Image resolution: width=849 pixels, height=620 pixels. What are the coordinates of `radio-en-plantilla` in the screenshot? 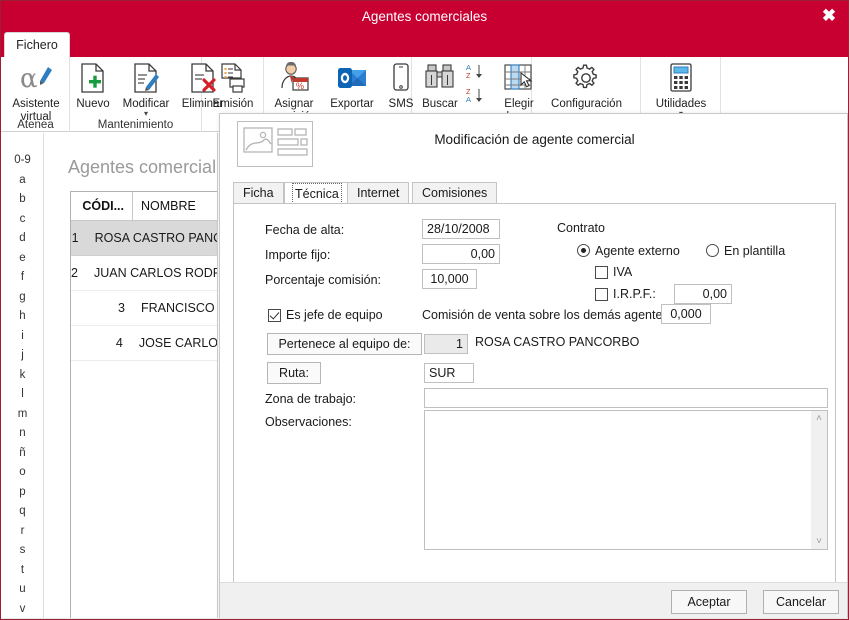 It's located at (712, 250).